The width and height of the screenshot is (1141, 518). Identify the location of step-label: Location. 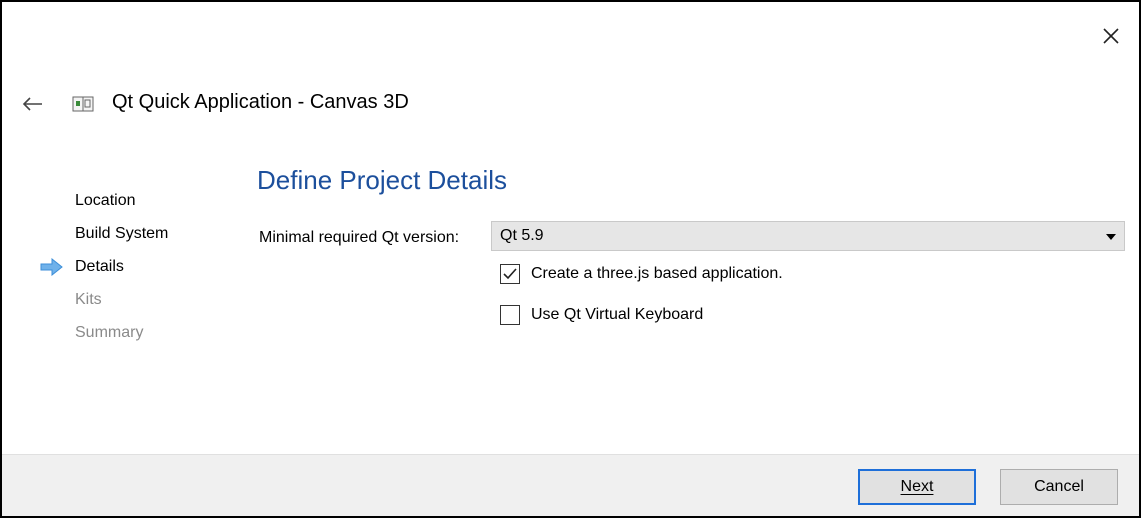
(105, 200).